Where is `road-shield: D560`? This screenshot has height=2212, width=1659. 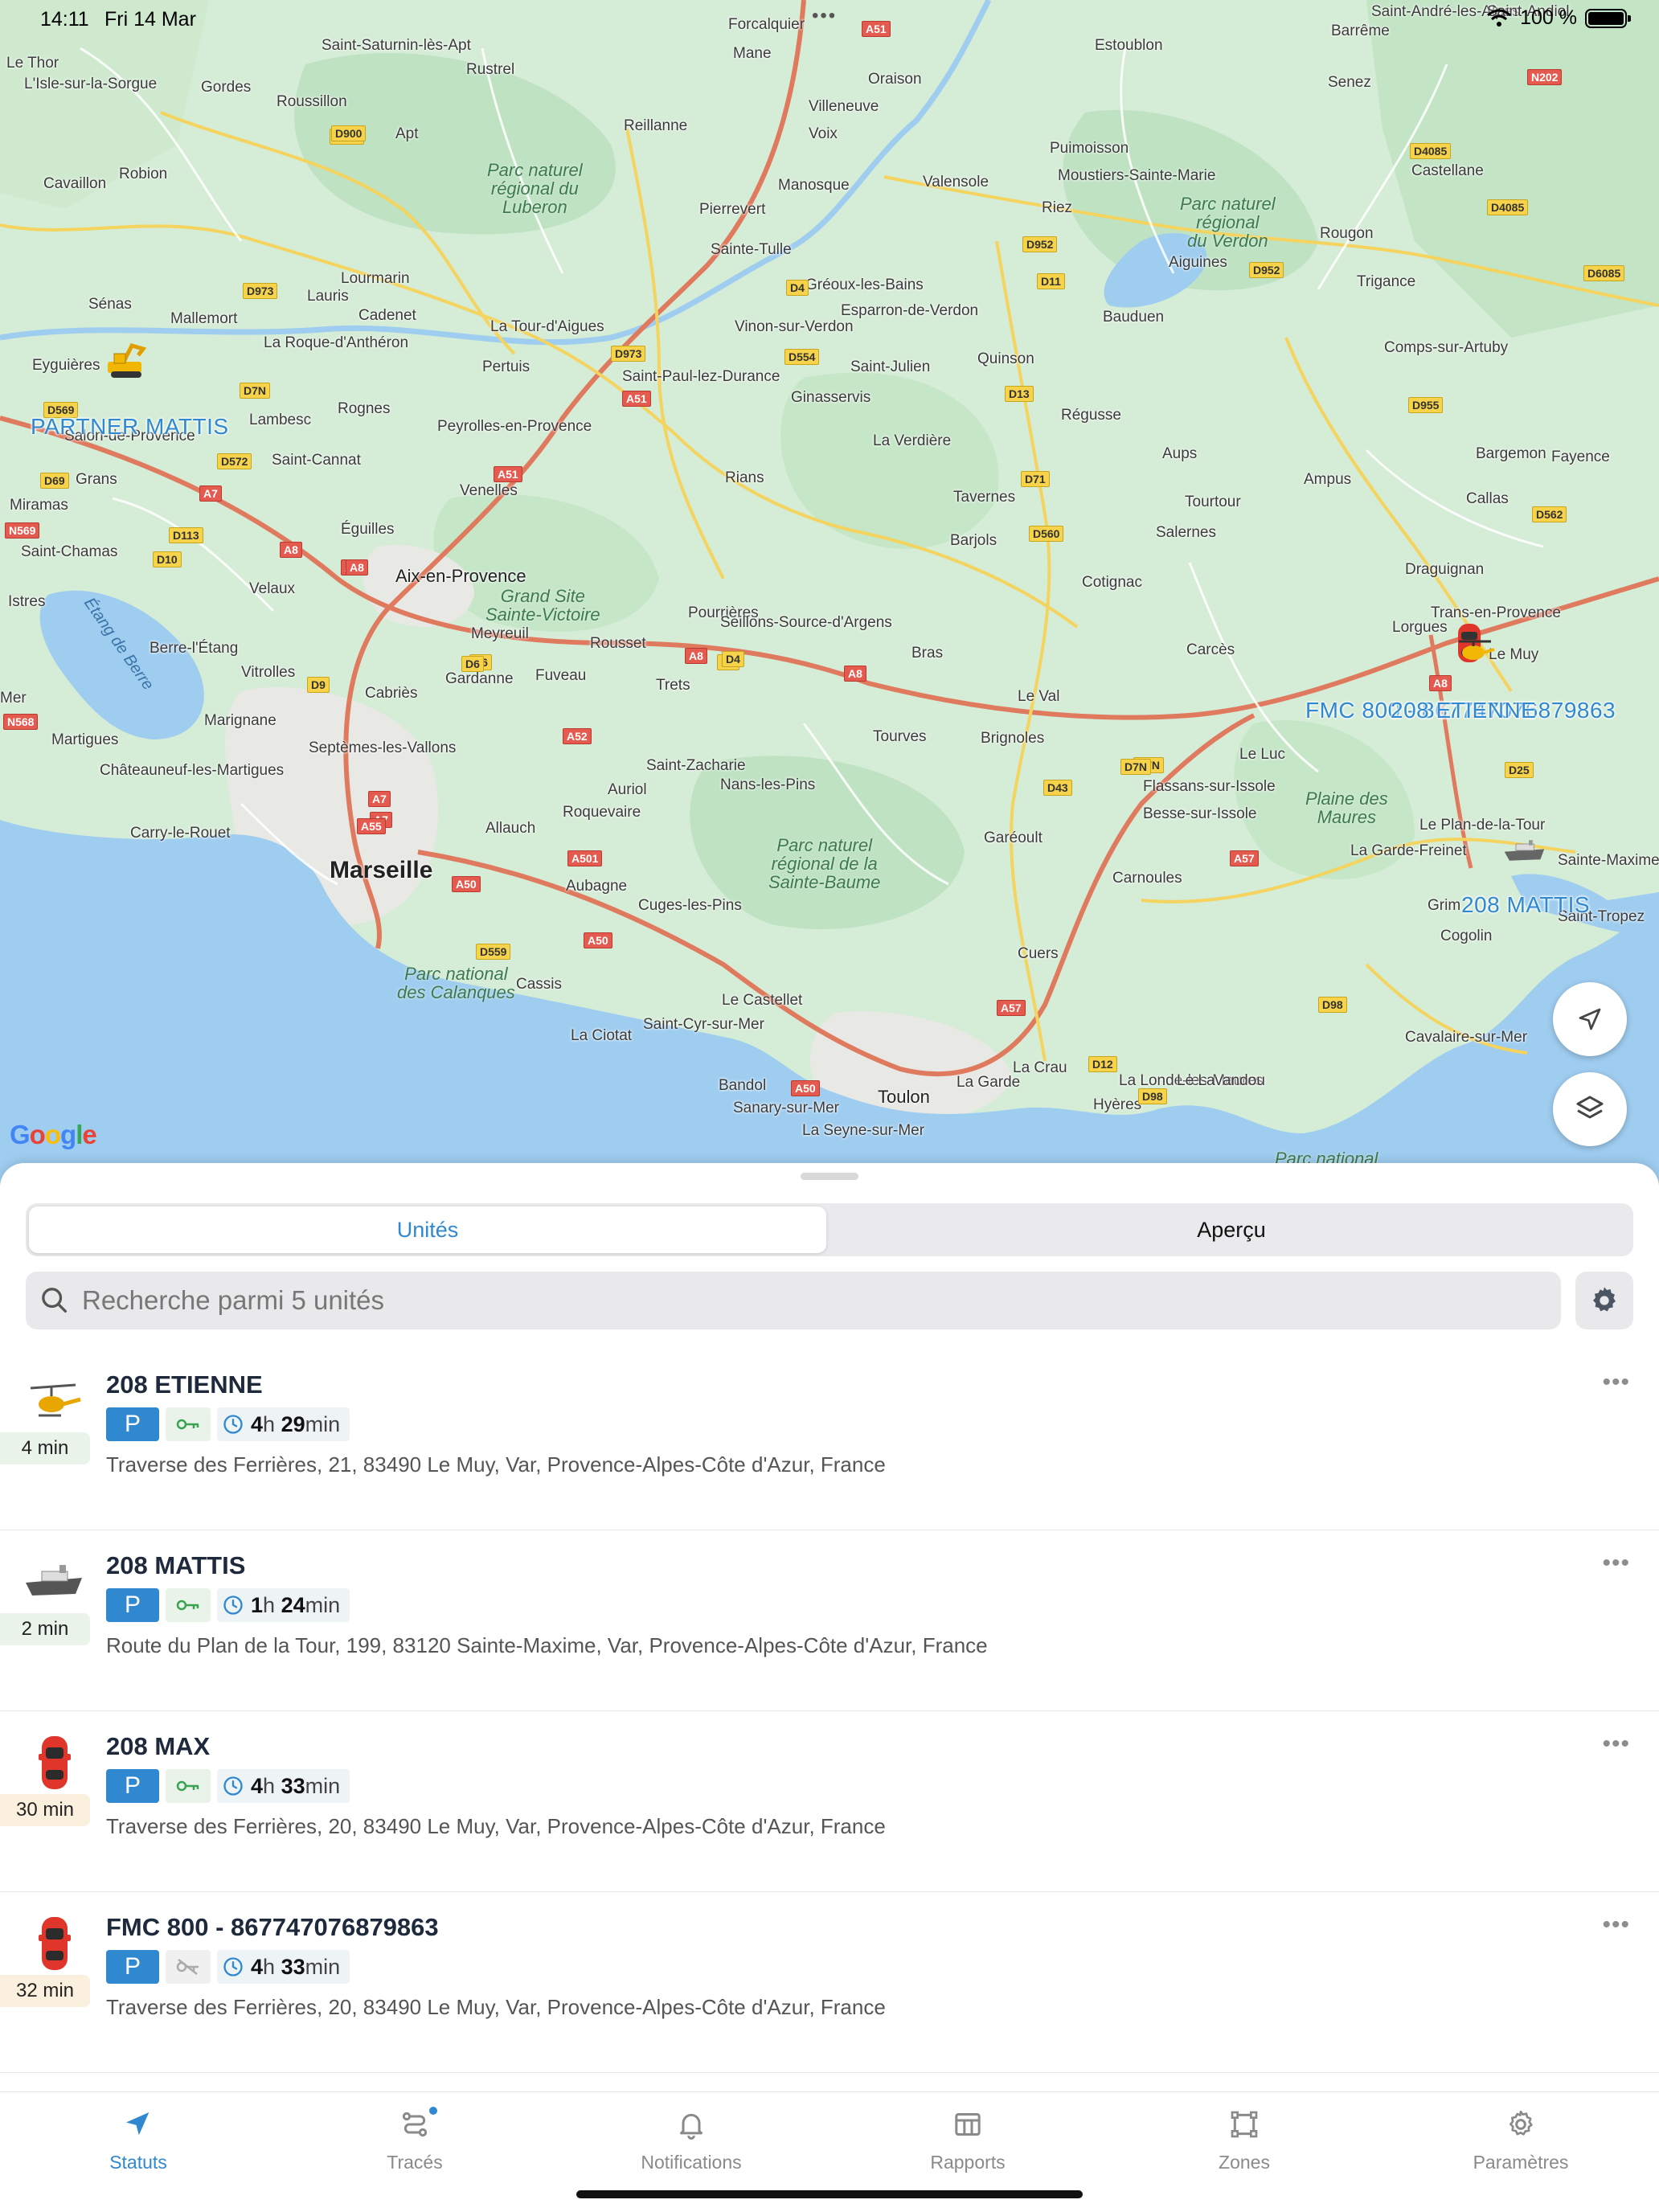
road-shield: D560 is located at coordinates (1046, 534).